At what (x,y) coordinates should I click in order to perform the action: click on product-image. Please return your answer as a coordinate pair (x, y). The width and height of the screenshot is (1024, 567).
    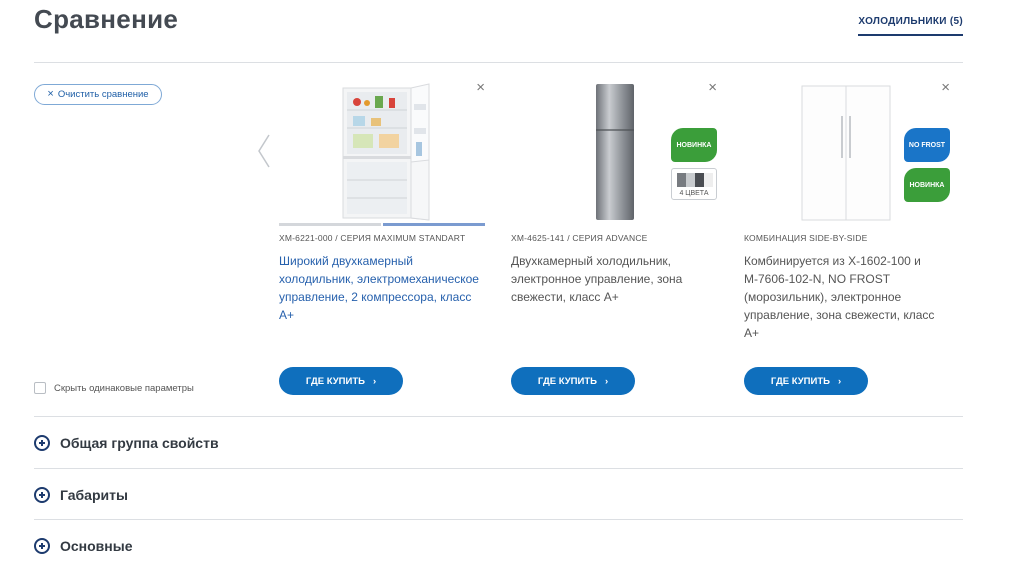
    Looking at the image, I should click on (382, 152).